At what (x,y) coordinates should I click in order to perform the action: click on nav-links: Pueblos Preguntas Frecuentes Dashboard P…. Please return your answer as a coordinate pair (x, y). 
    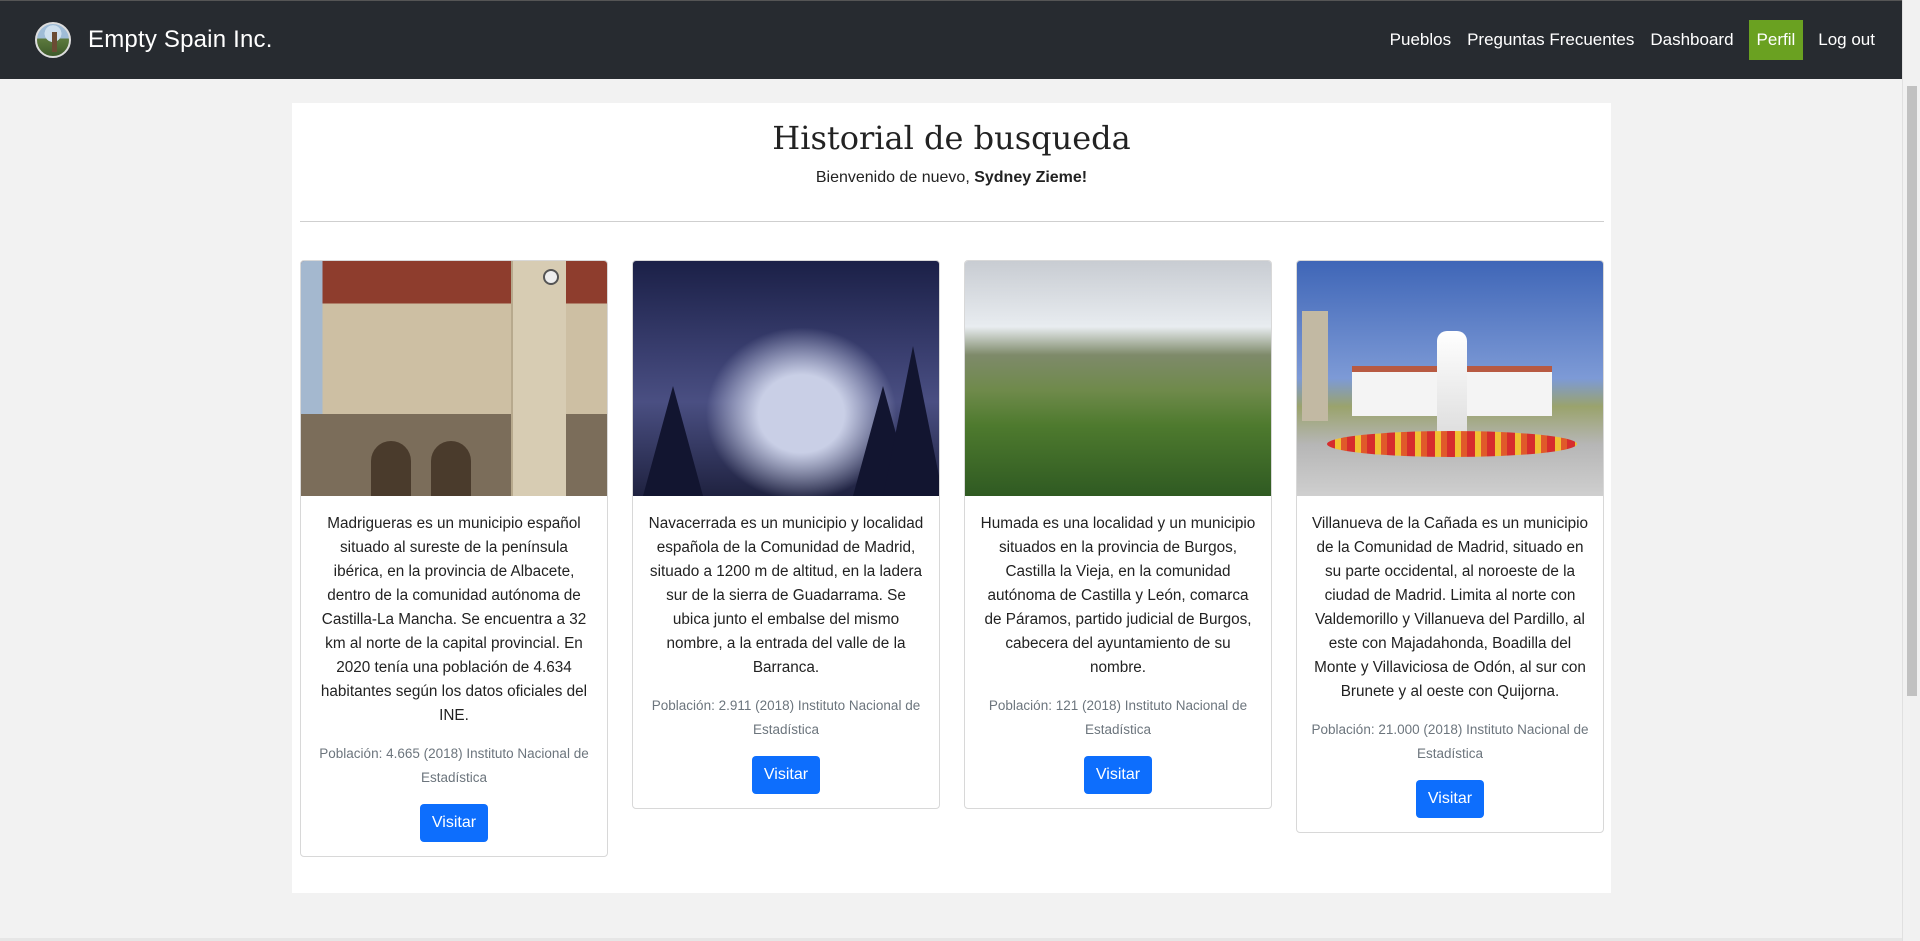
    Looking at the image, I should click on (1632, 40).